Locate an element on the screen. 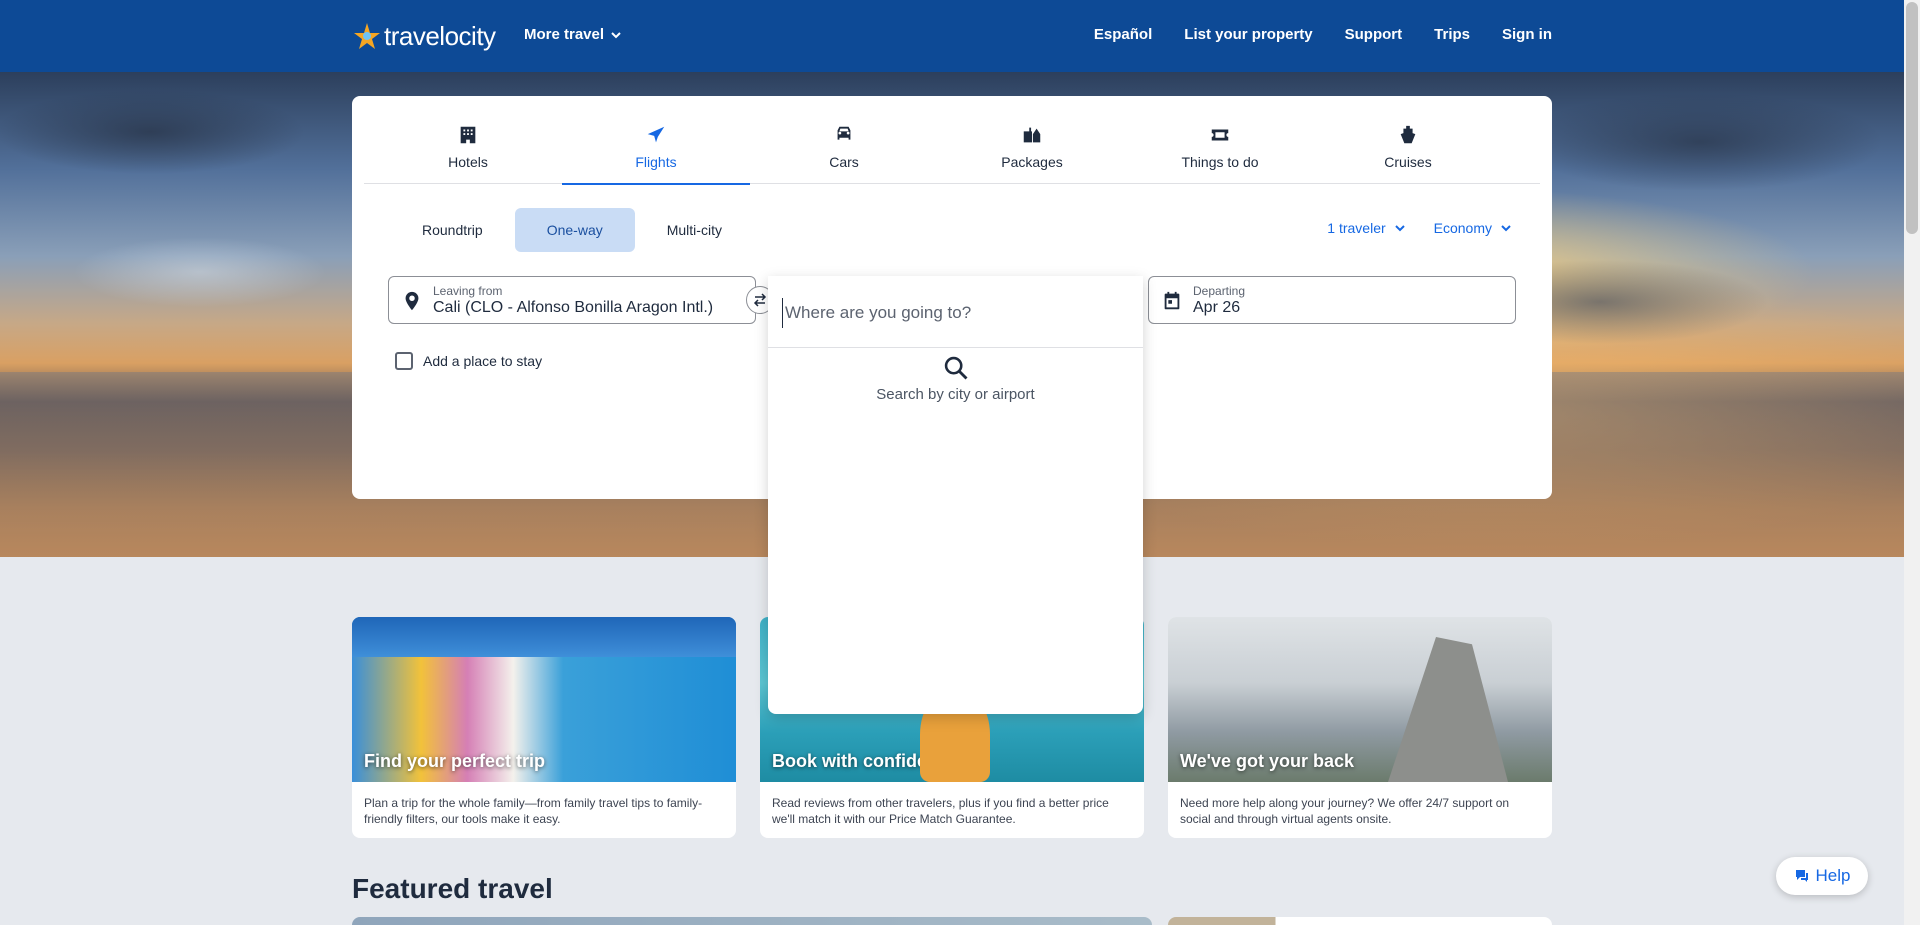  swap-arrows-icon is located at coordinates (760, 300).